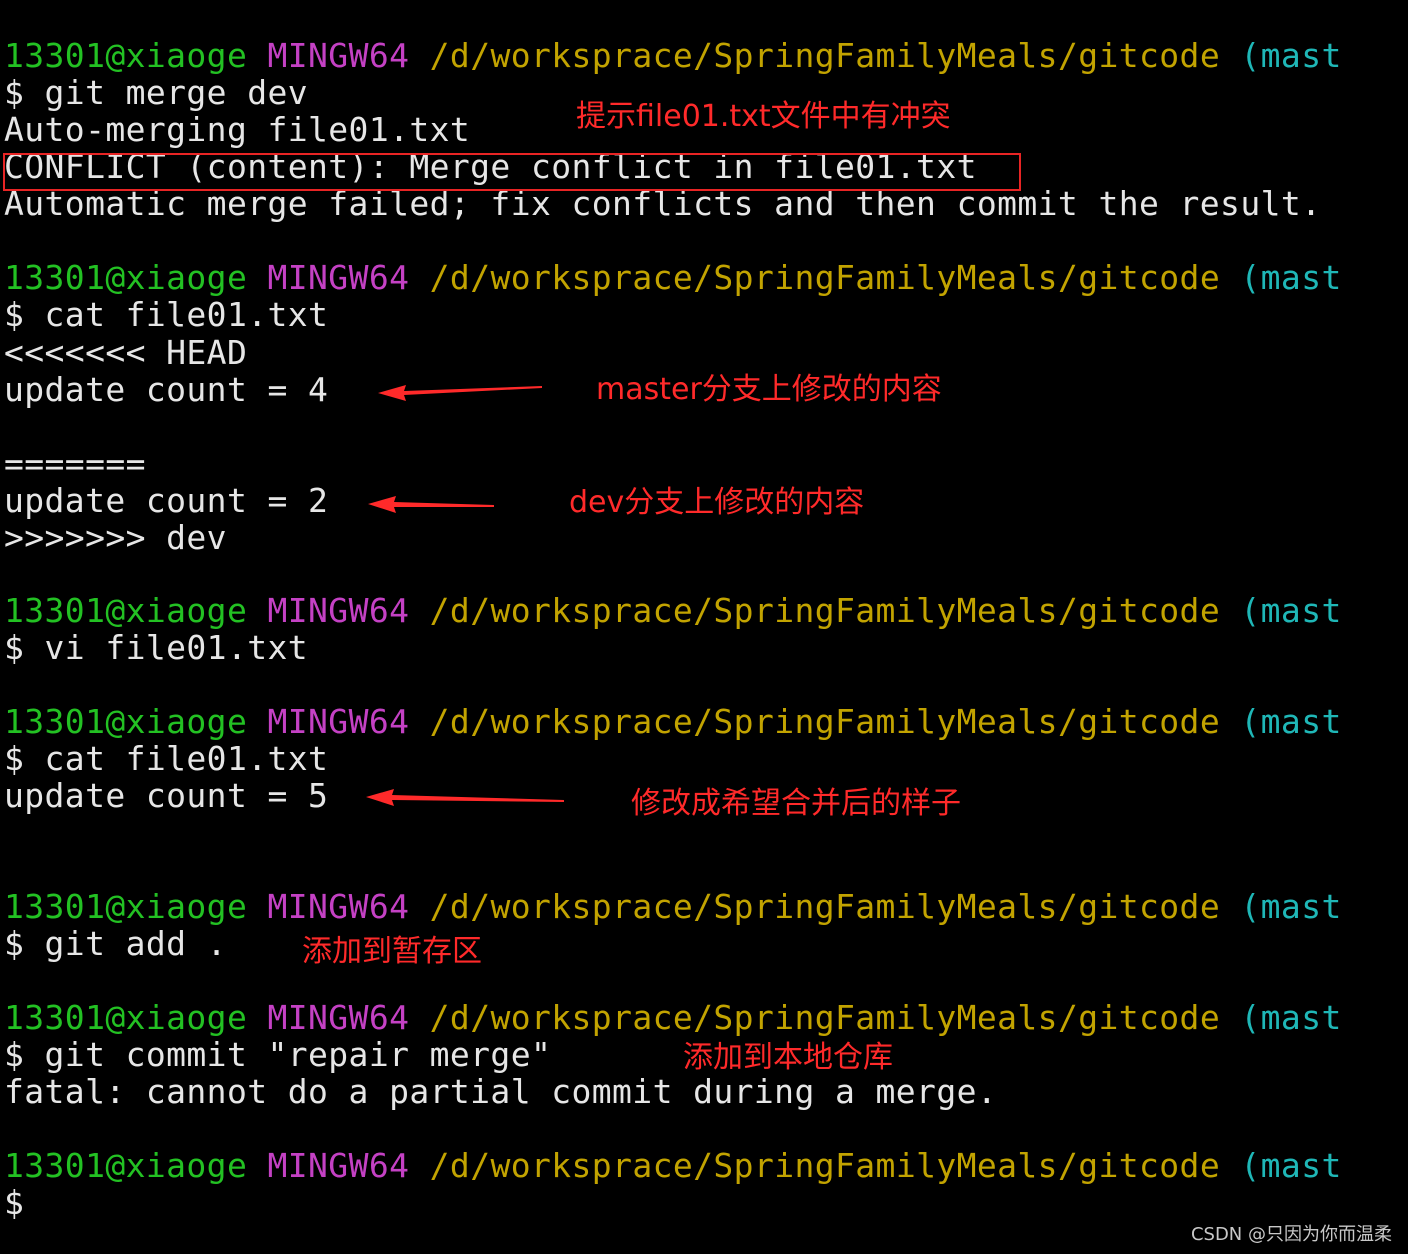 The height and width of the screenshot is (1254, 1408). What do you see at coordinates (465, 797) in the screenshot?
I see `arrow-merged-icon` at bounding box center [465, 797].